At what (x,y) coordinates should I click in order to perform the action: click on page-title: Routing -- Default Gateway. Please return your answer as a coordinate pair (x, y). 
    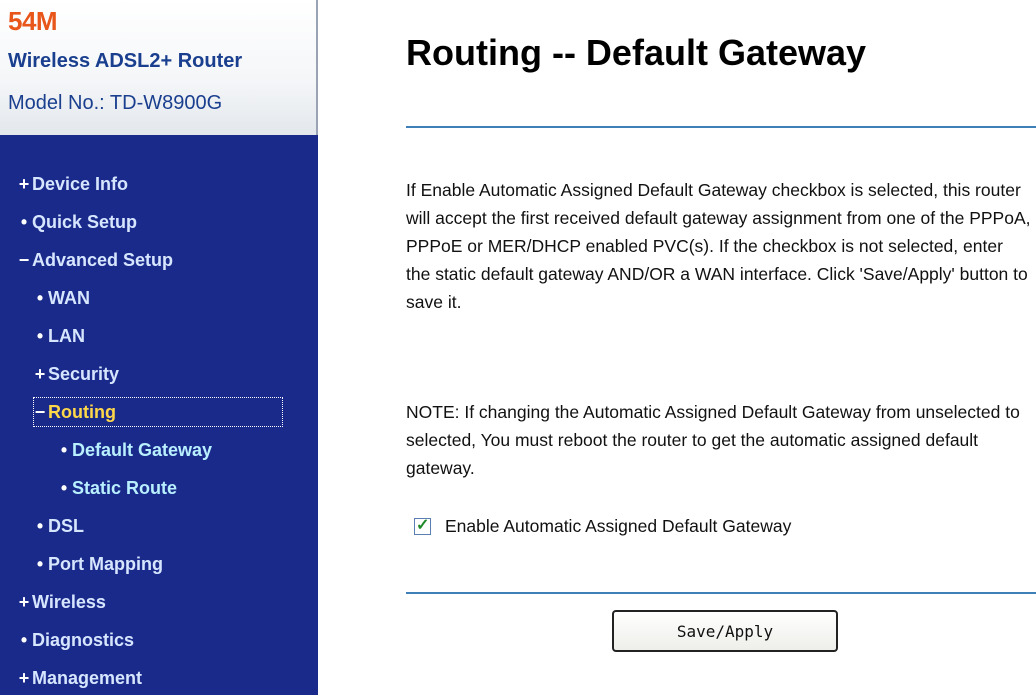
    Looking at the image, I should click on (636, 52).